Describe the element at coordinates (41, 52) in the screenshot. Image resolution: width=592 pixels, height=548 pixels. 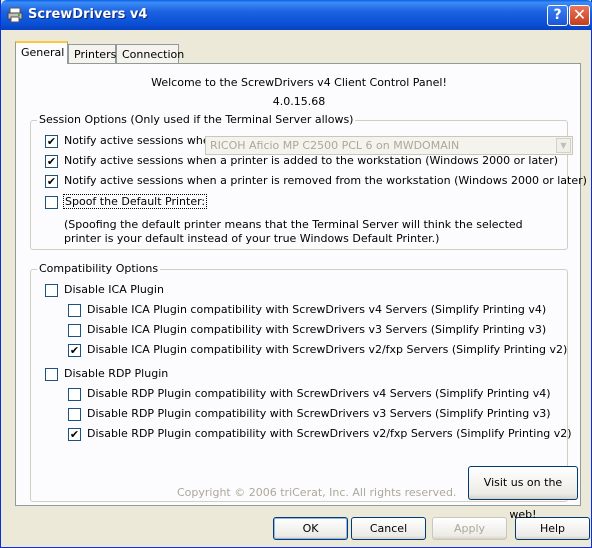
I see `tab-general: General` at that location.